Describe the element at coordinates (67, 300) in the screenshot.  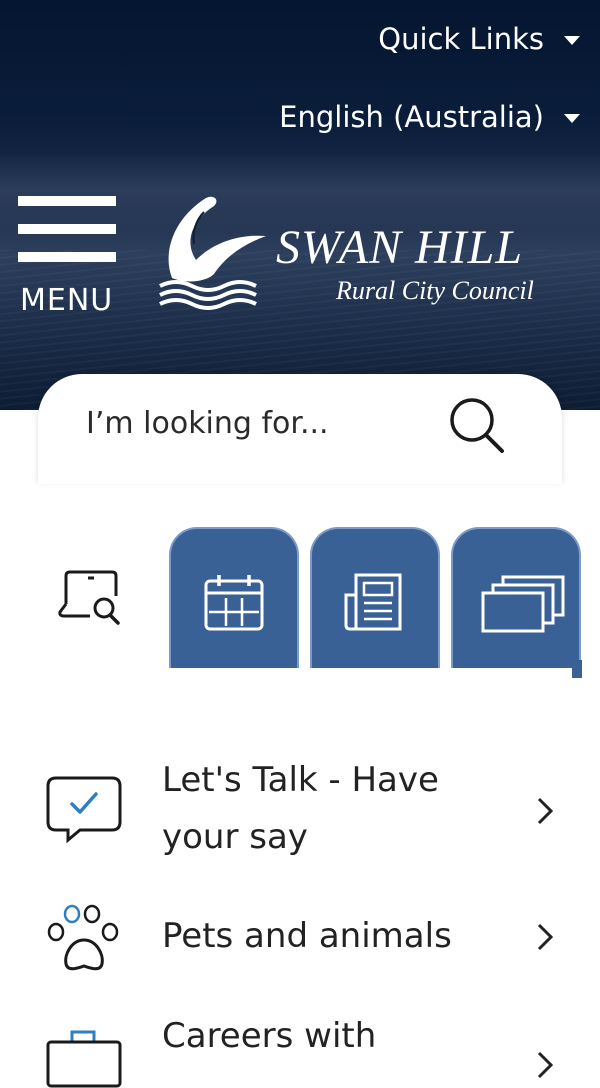
I see `menu-label: MENU` at that location.